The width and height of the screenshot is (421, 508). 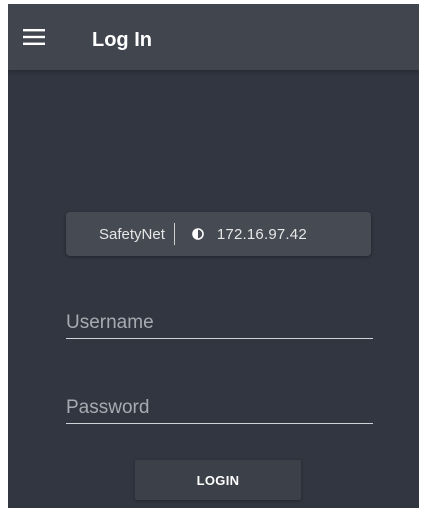 What do you see at coordinates (219, 323) in the screenshot?
I see `username-input` at bounding box center [219, 323].